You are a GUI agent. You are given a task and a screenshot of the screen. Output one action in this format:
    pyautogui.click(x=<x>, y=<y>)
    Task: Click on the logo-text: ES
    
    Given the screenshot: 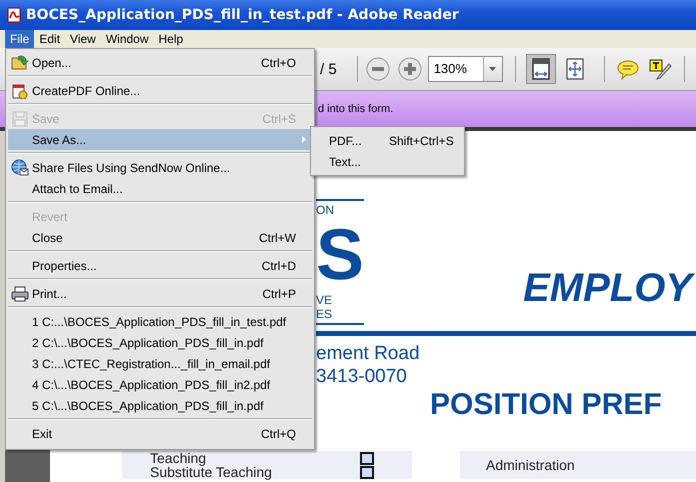 What is the action you would take?
    pyautogui.click(x=324, y=314)
    